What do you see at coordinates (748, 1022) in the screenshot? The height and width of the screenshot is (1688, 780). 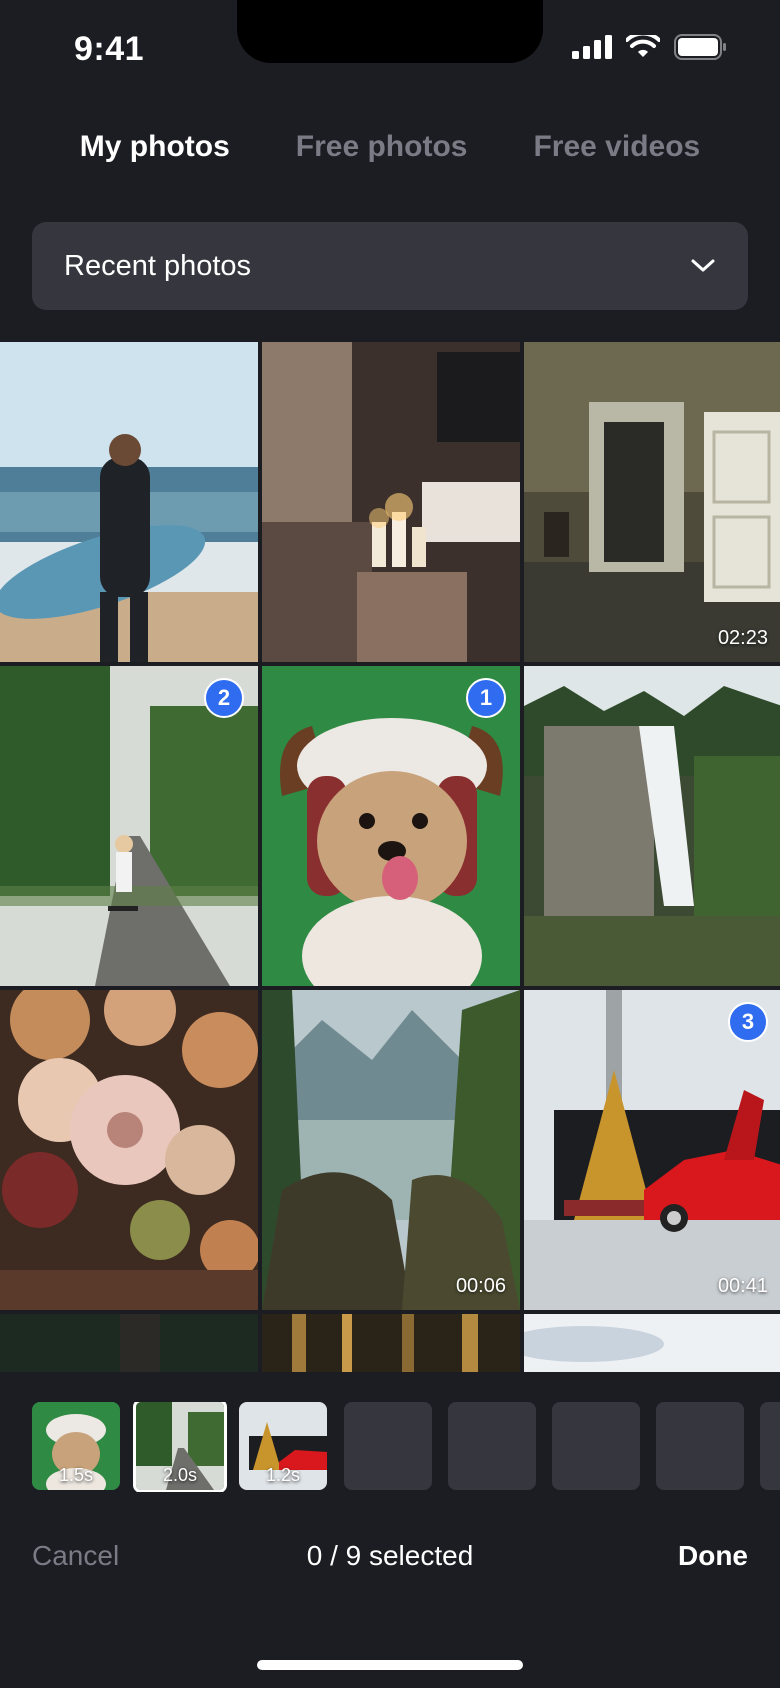 I see `selection-order-badge: 3` at bounding box center [748, 1022].